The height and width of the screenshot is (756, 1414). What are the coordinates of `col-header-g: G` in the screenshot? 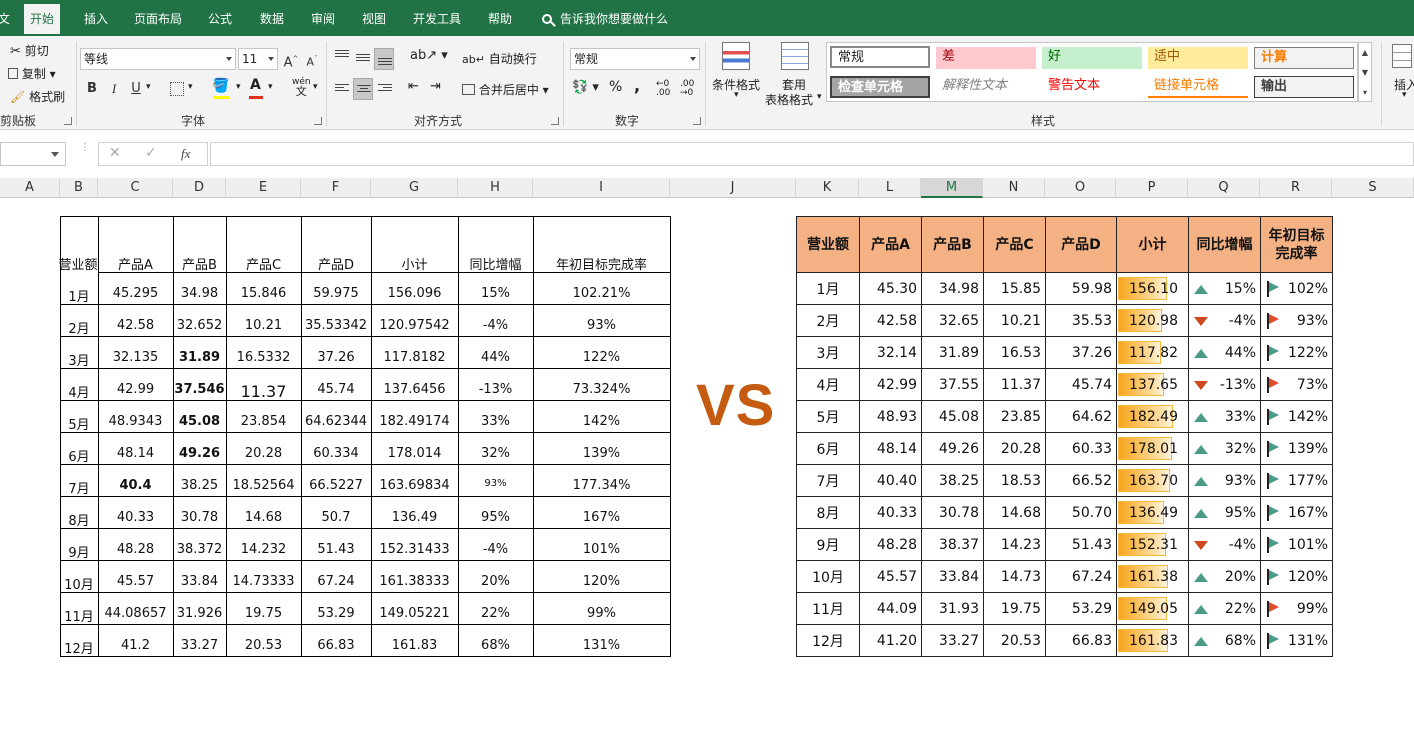 It's located at (414, 188).